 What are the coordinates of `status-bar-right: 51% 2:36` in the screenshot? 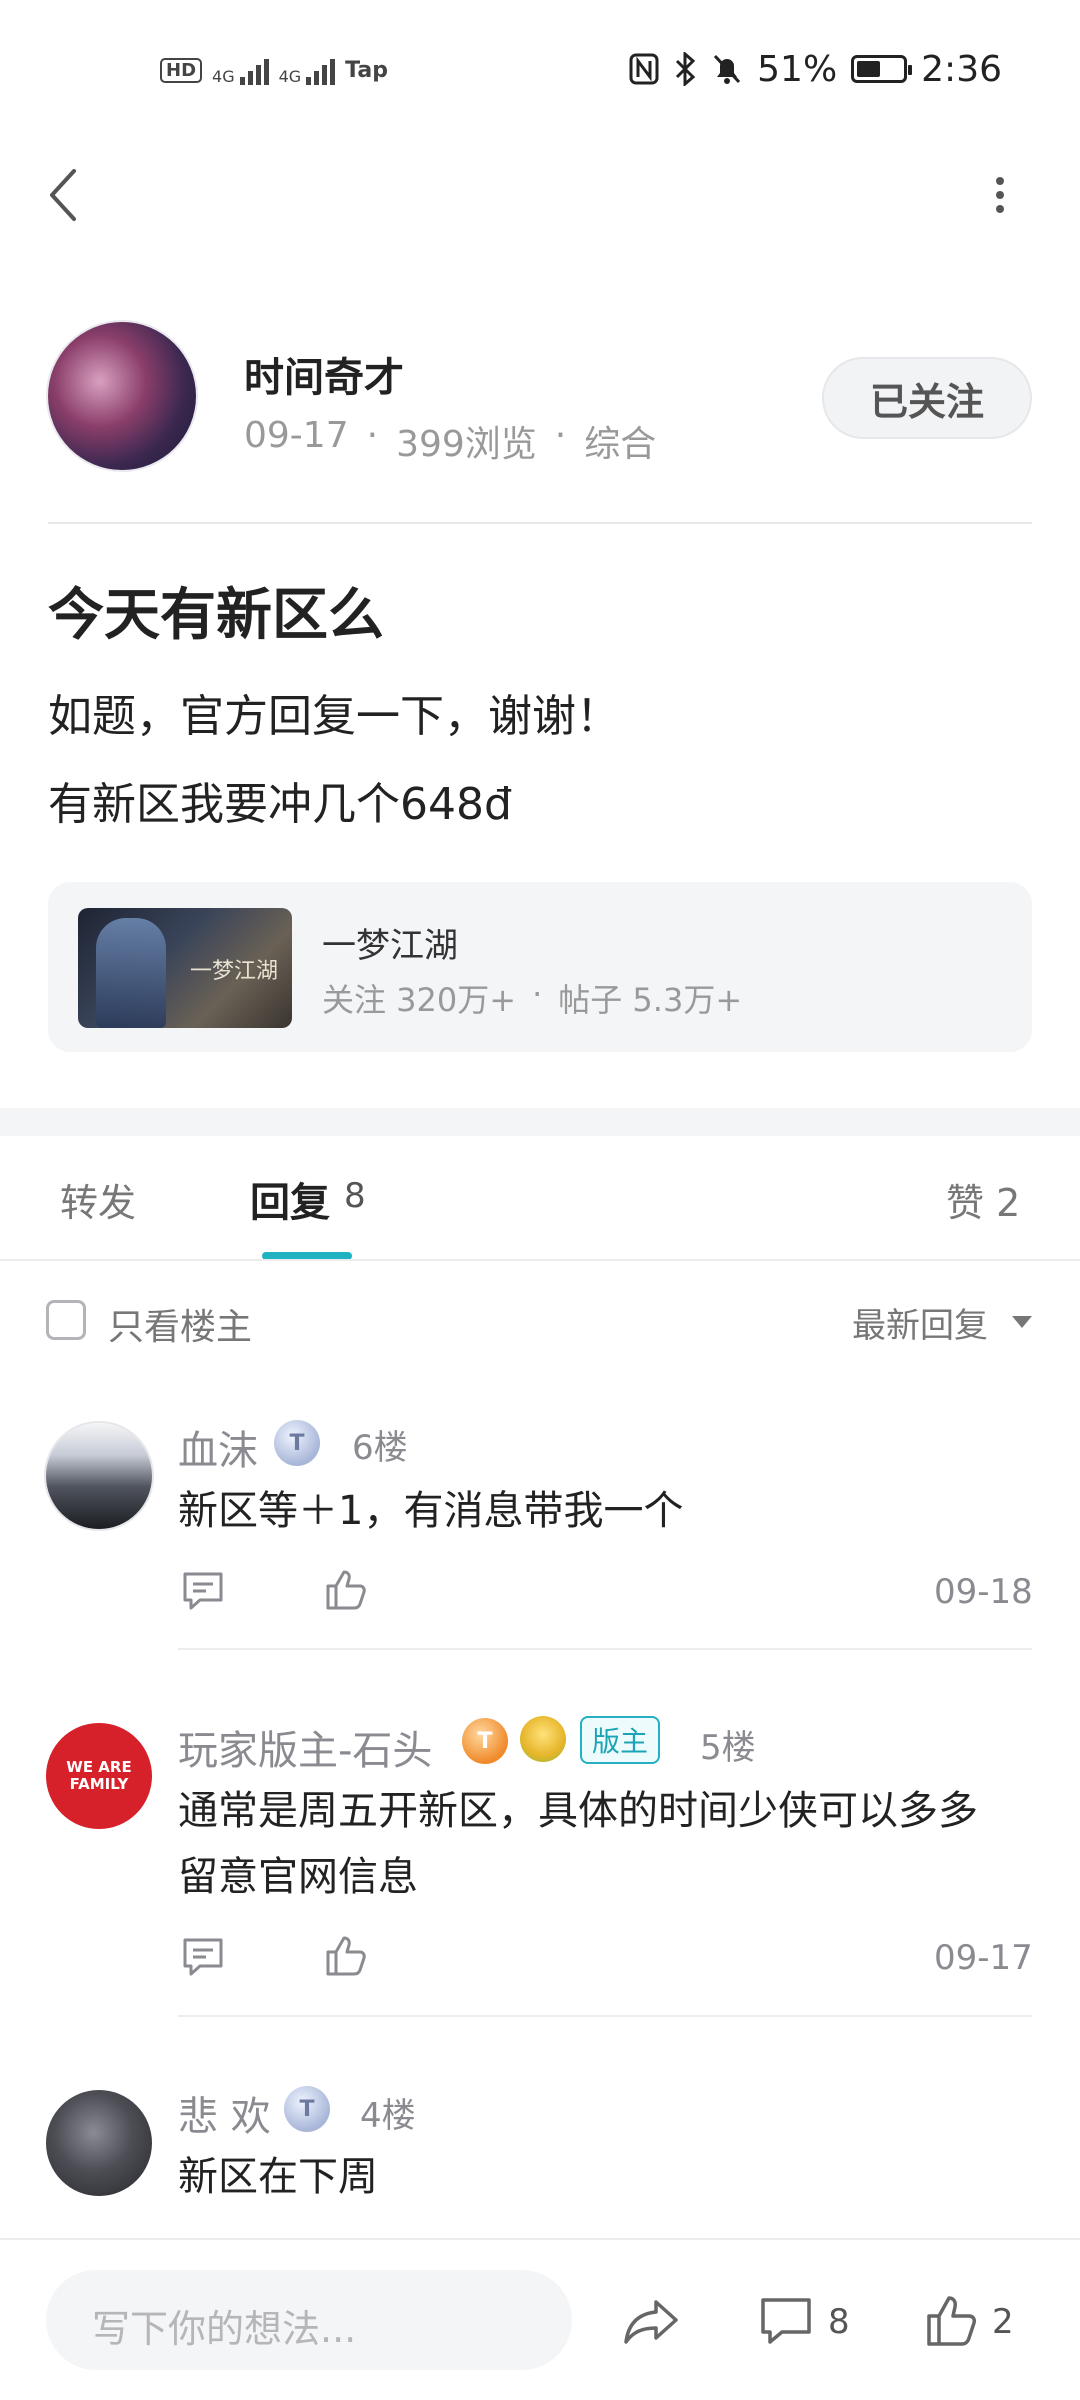 It's located at (815, 69).